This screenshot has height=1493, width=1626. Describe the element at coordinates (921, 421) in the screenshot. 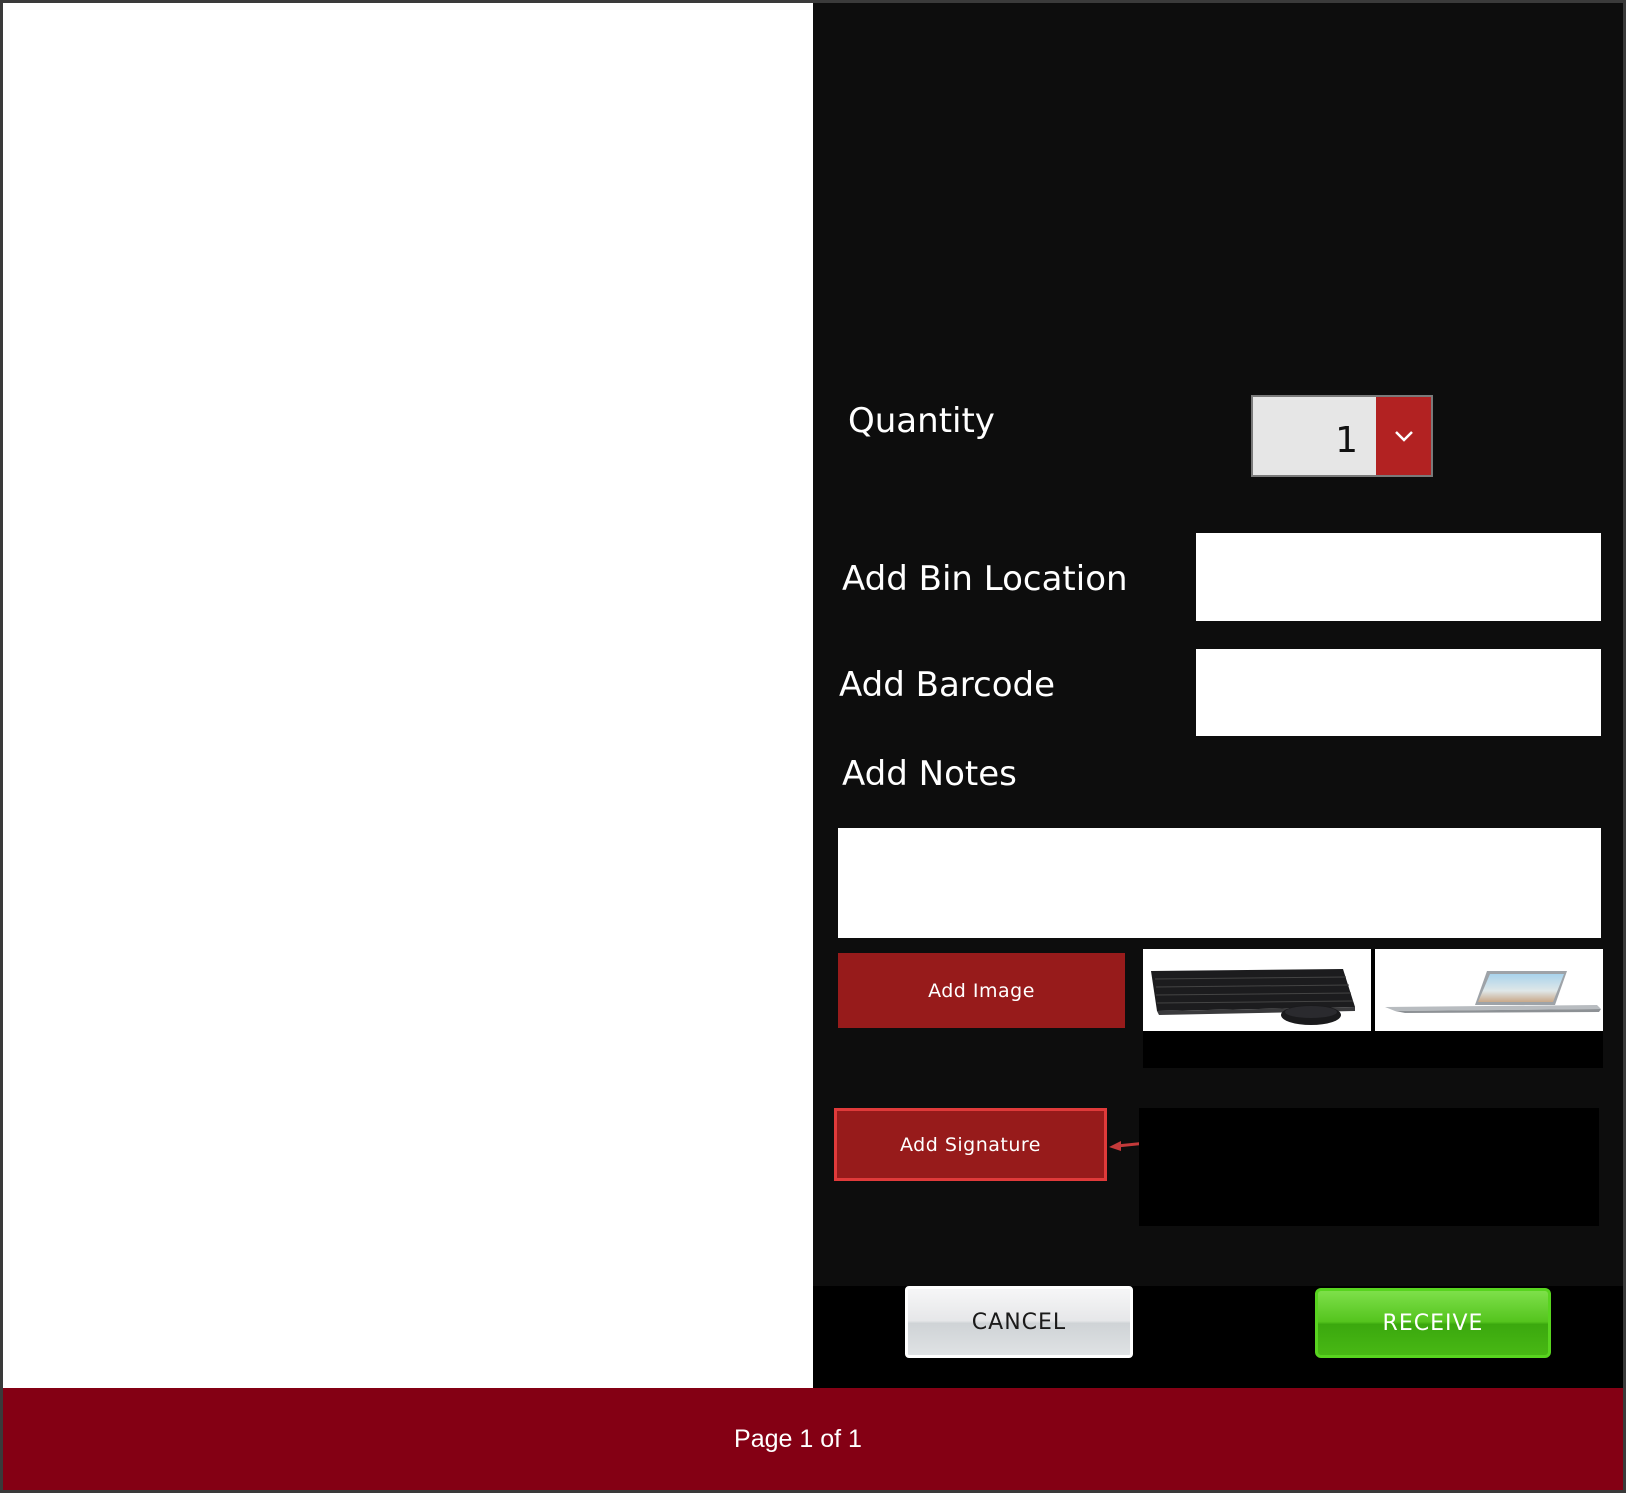

I see `quantity-label: Quantity` at that location.